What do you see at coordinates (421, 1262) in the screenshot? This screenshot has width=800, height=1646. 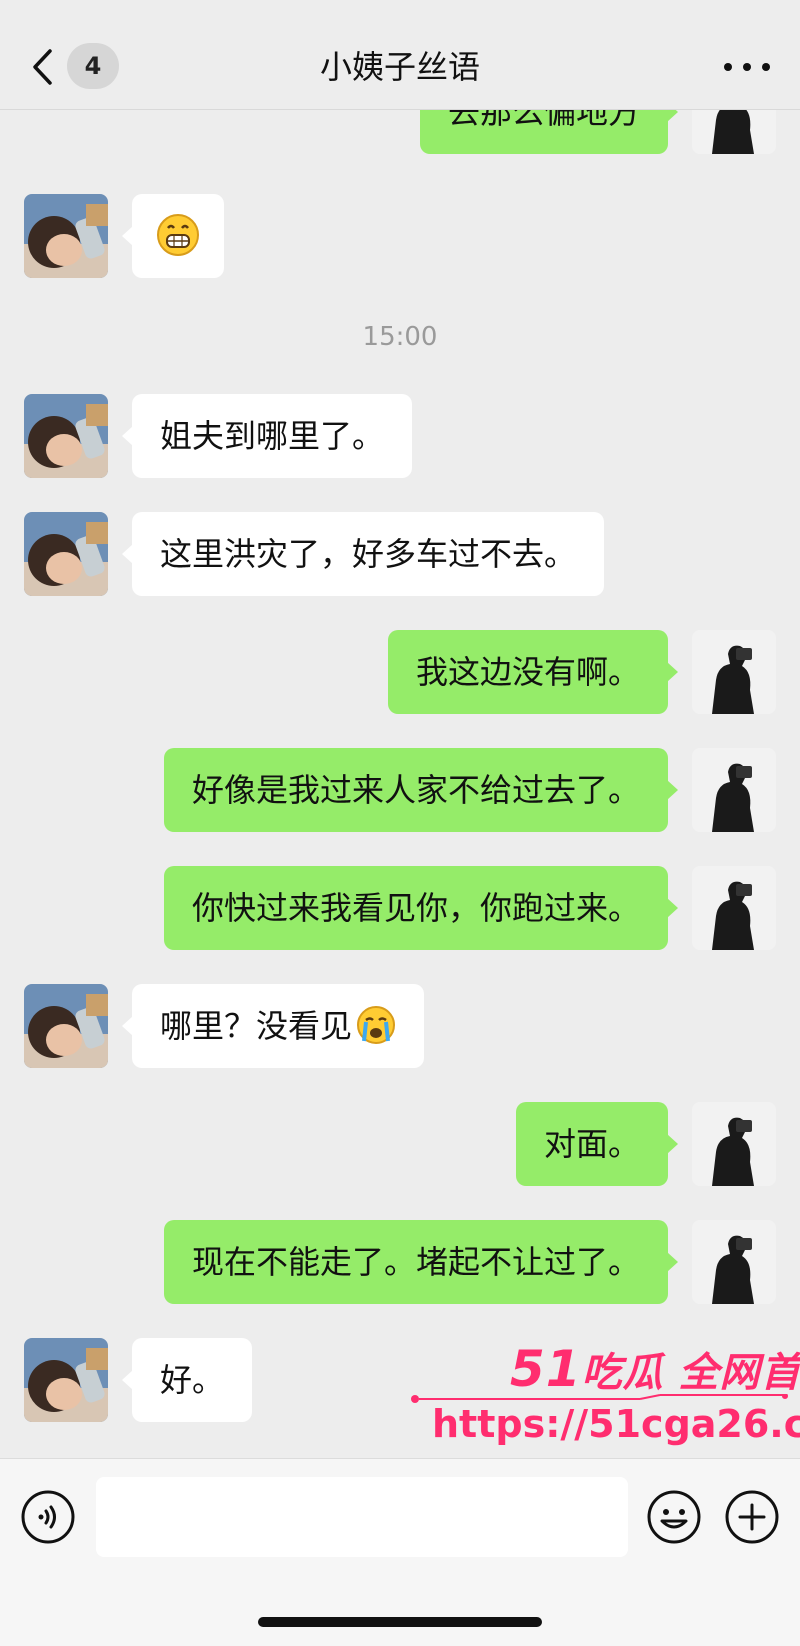 I see `message-bubble-outgoing: 现在不能走了。堵起不让过了。` at bounding box center [421, 1262].